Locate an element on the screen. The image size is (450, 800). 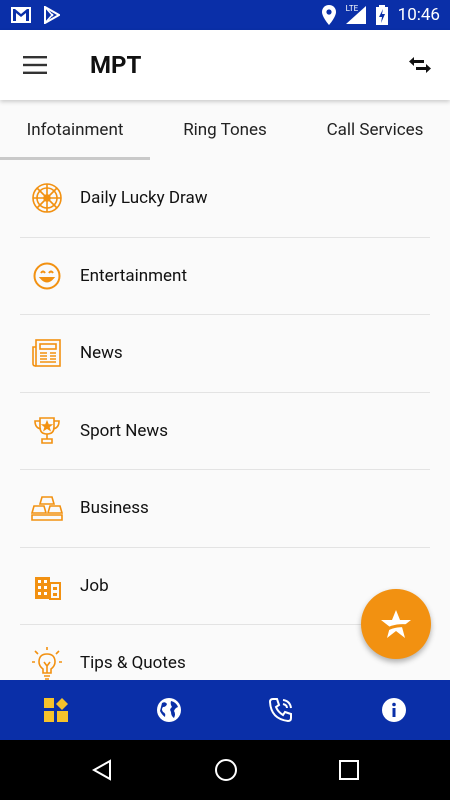
play-store-icon is located at coordinates (52, 15).